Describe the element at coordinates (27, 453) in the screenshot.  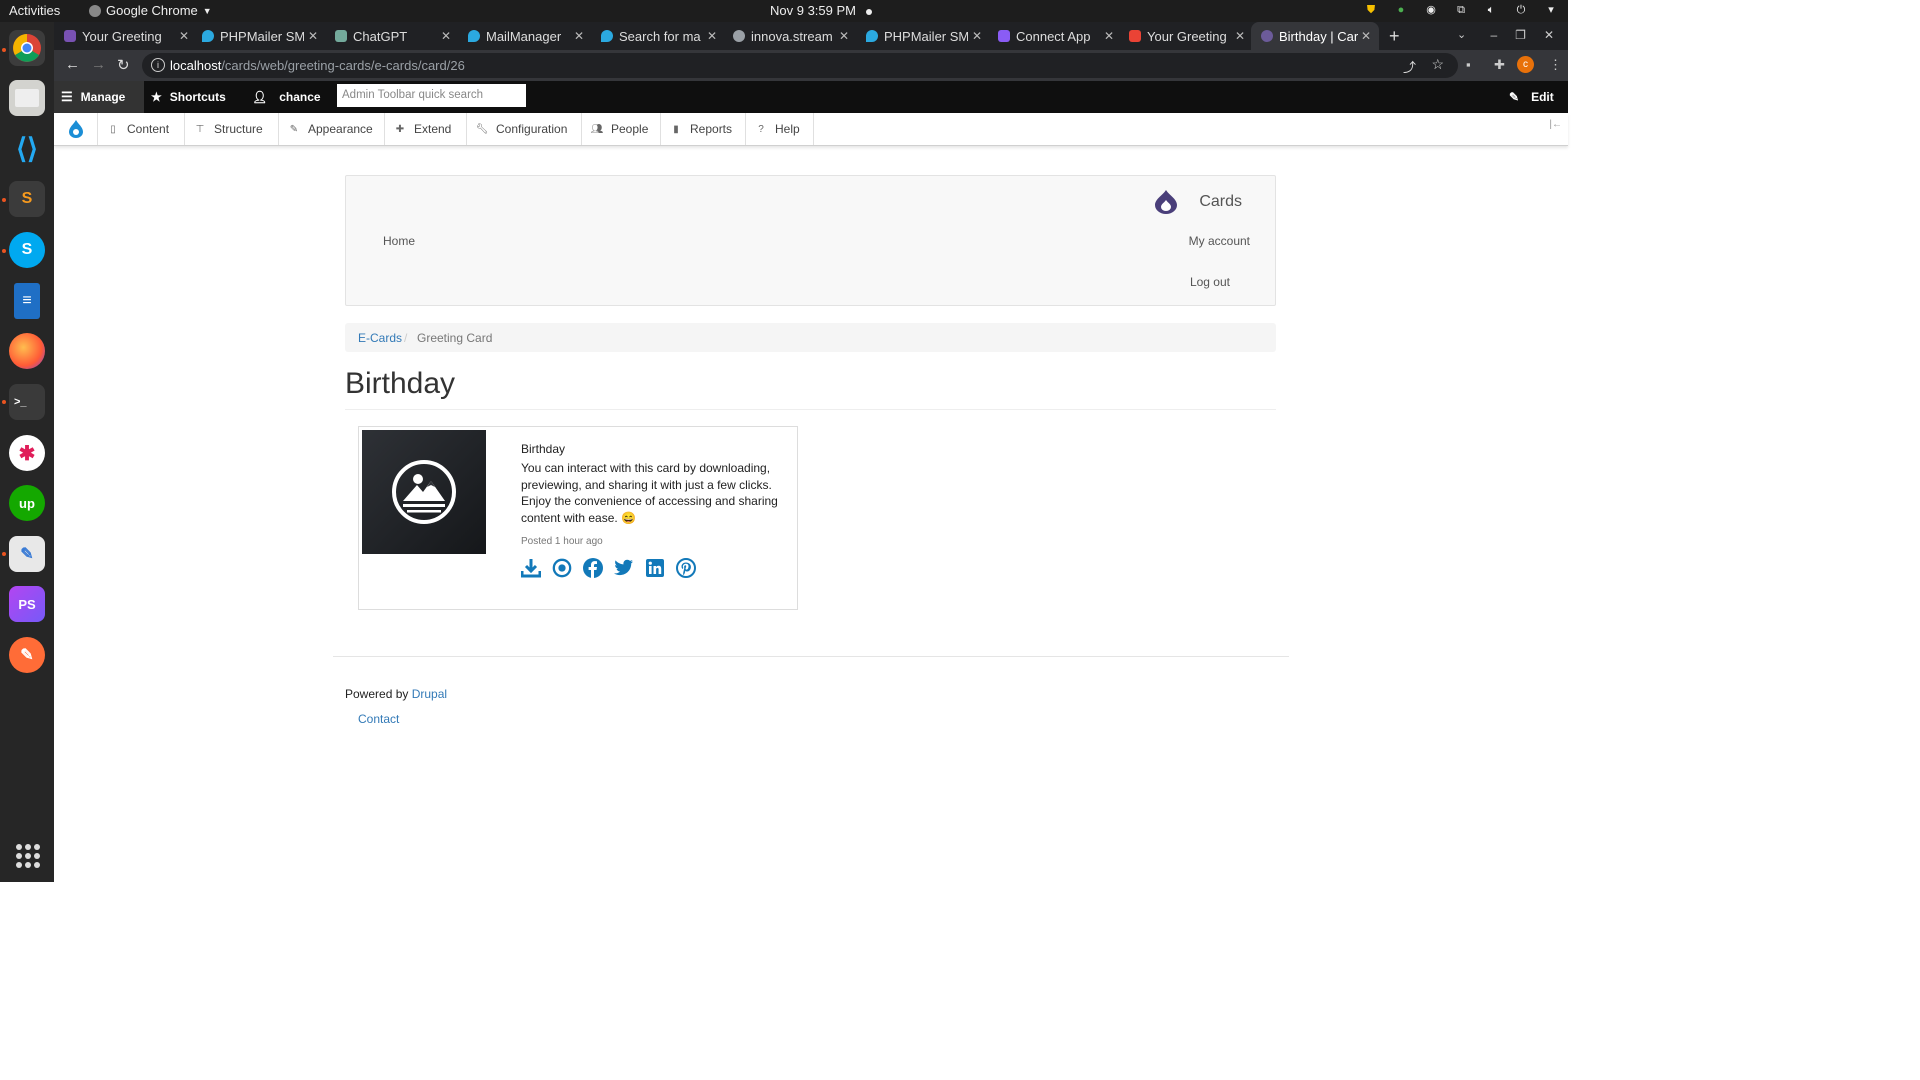
I see `slack-app-icon: ✱` at that location.